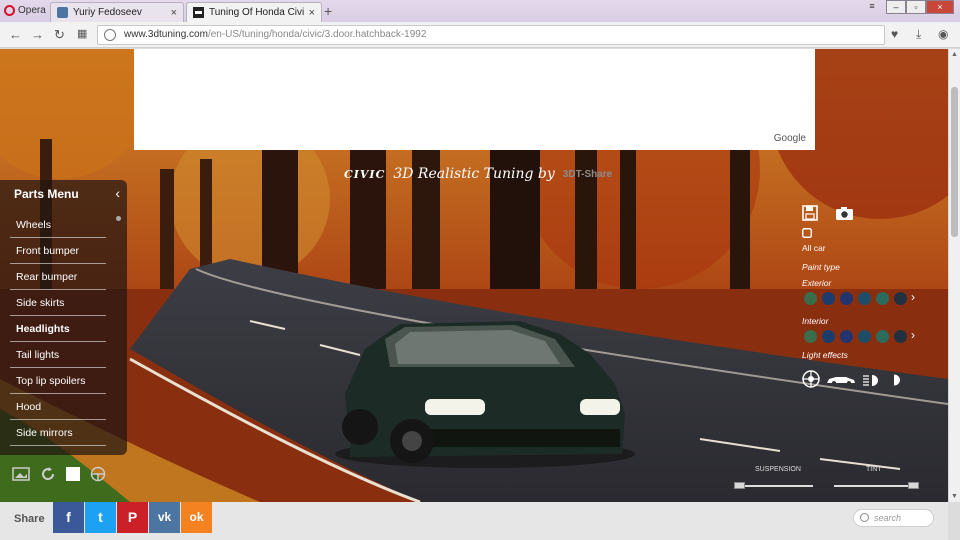 The height and width of the screenshot is (540, 960). What do you see at coordinates (110, 35) in the screenshot?
I see `globe-icon` at bounding box center [110, 35].